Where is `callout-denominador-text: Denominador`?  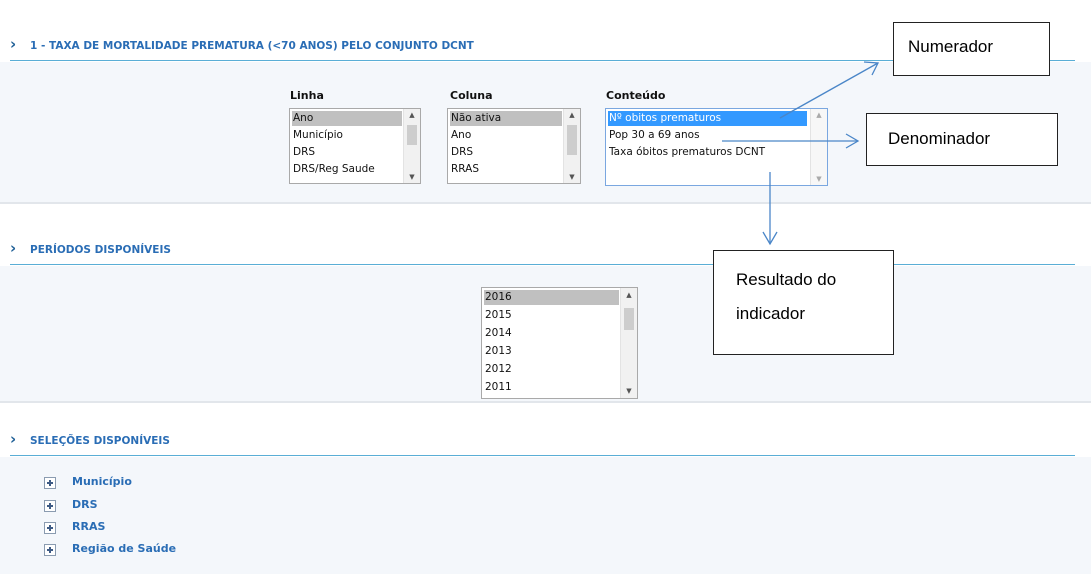
callout-denominador-text: Denominador is located at coordinates (939, 138).